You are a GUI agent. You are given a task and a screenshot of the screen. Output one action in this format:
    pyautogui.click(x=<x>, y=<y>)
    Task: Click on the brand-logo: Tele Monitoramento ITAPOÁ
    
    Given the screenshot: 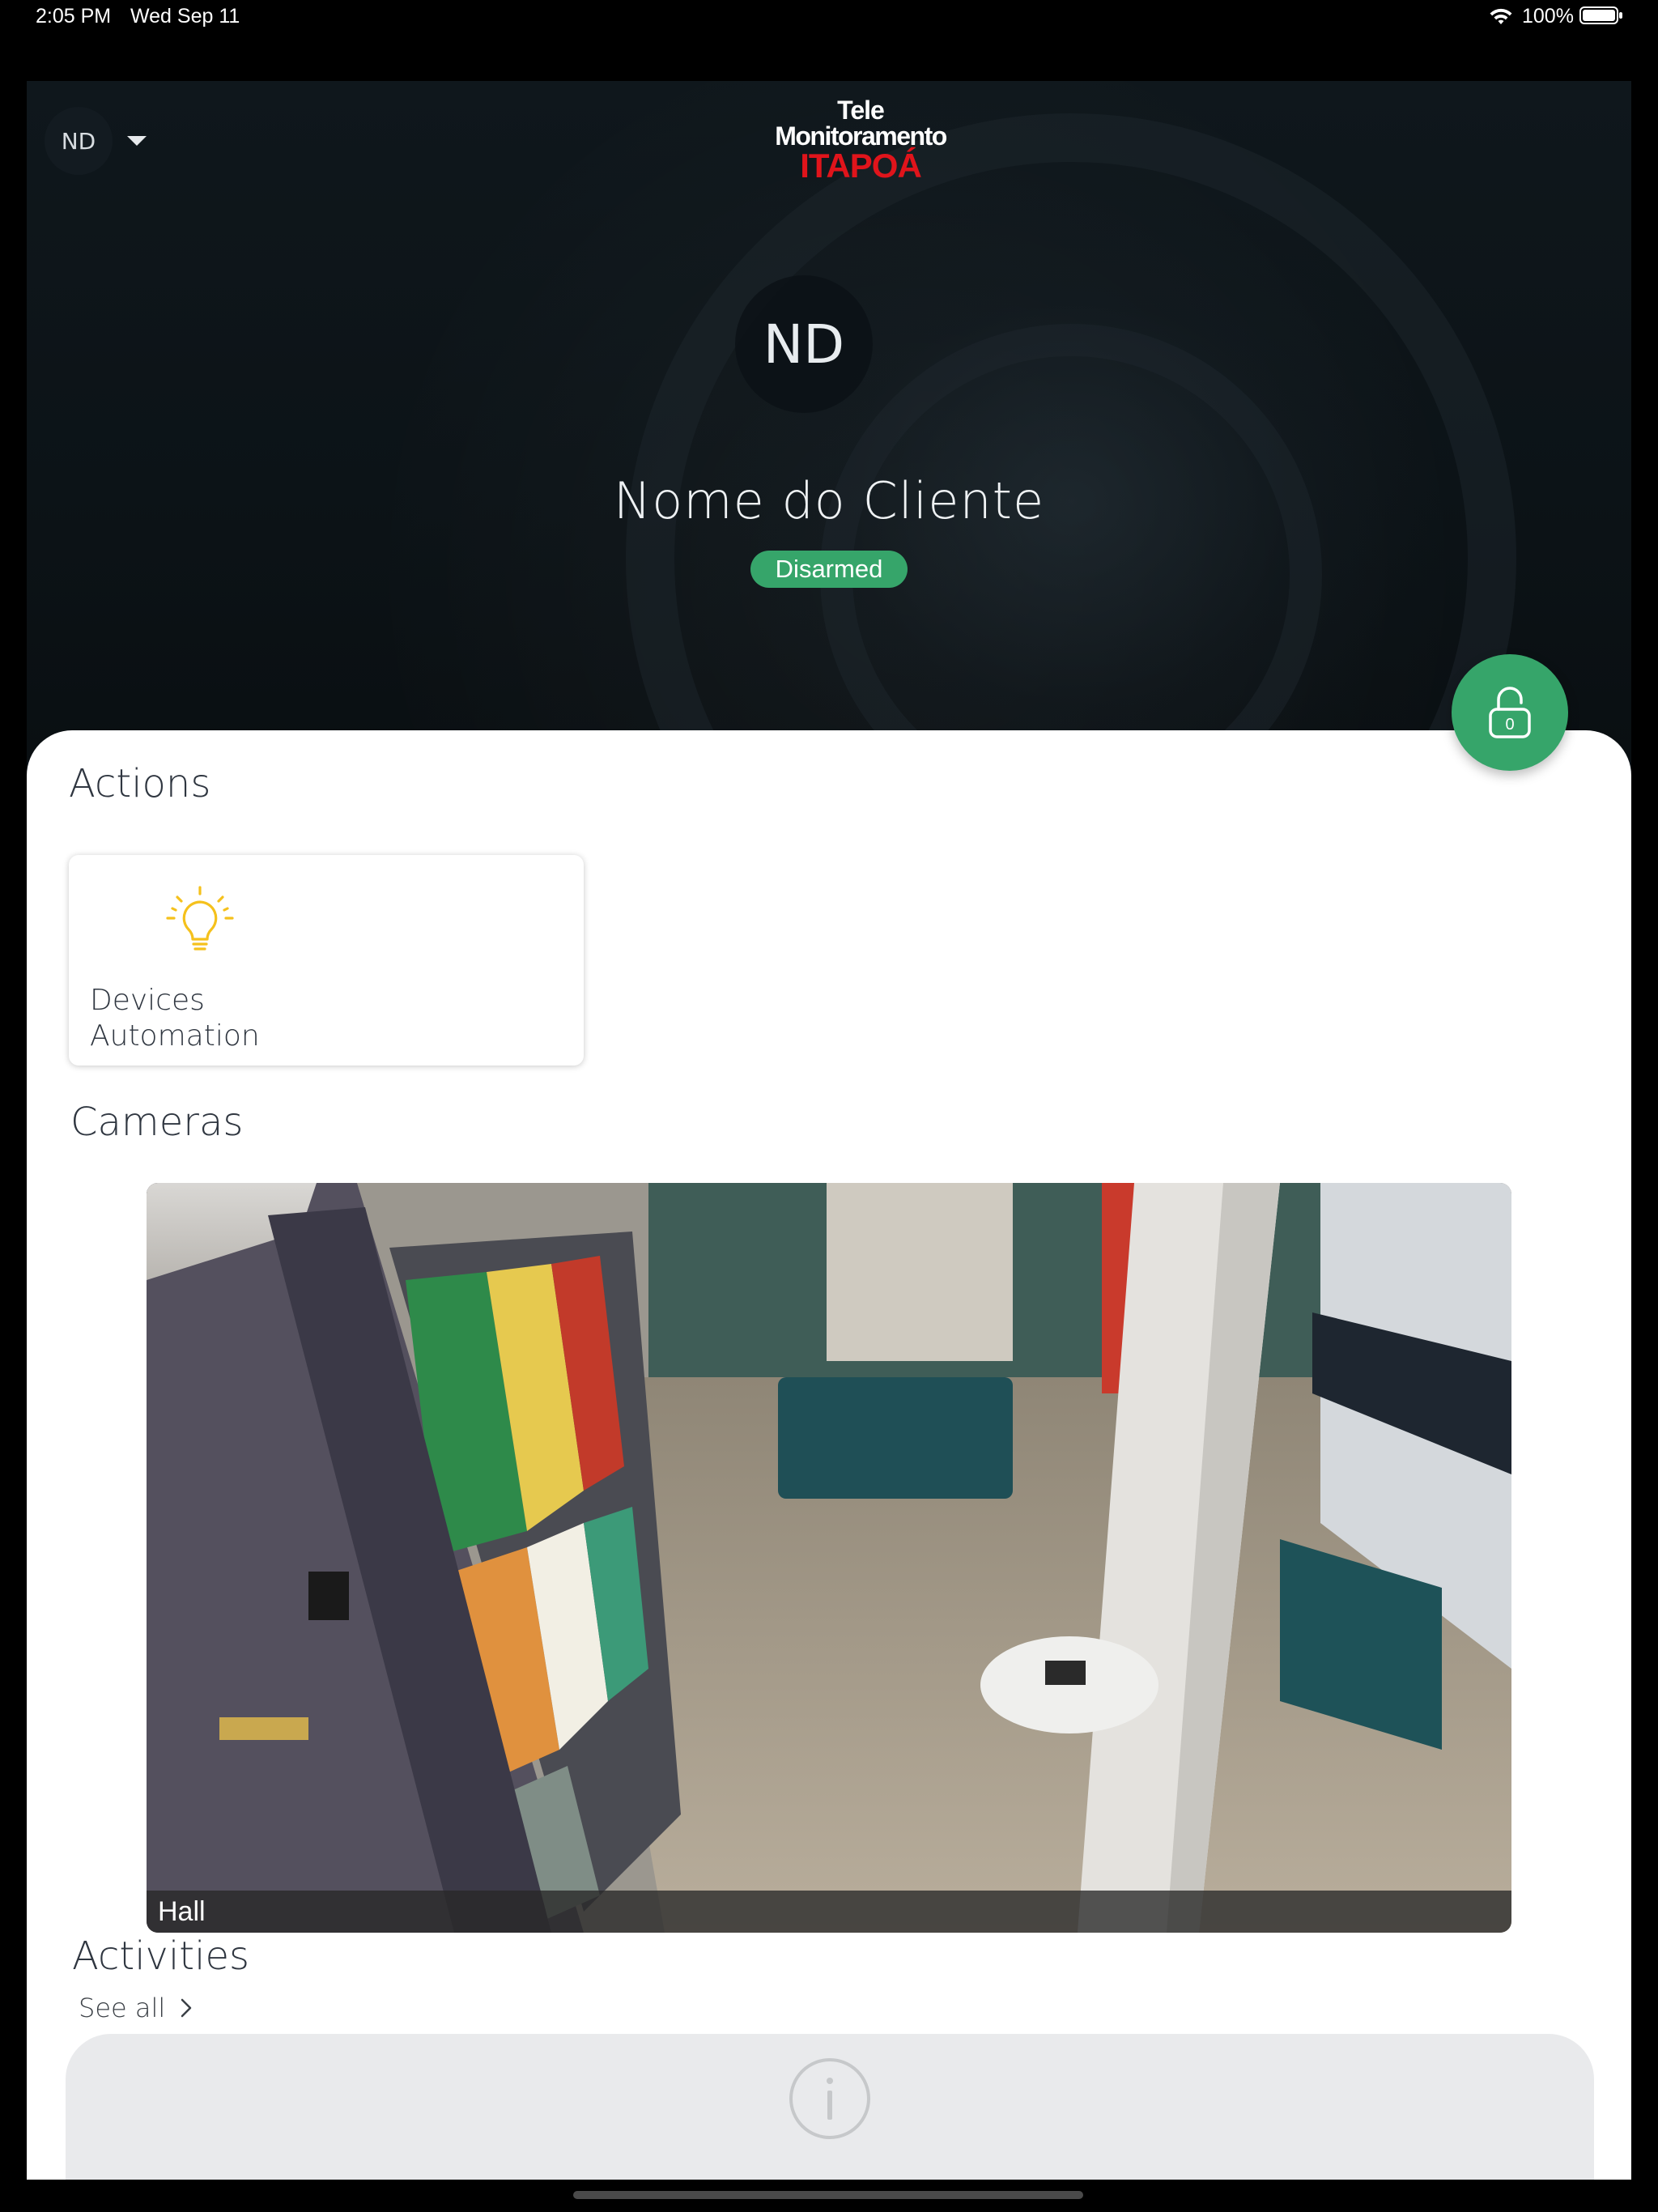 What is the action you would take?
    pyautogui.click(x=860, y=140)
    